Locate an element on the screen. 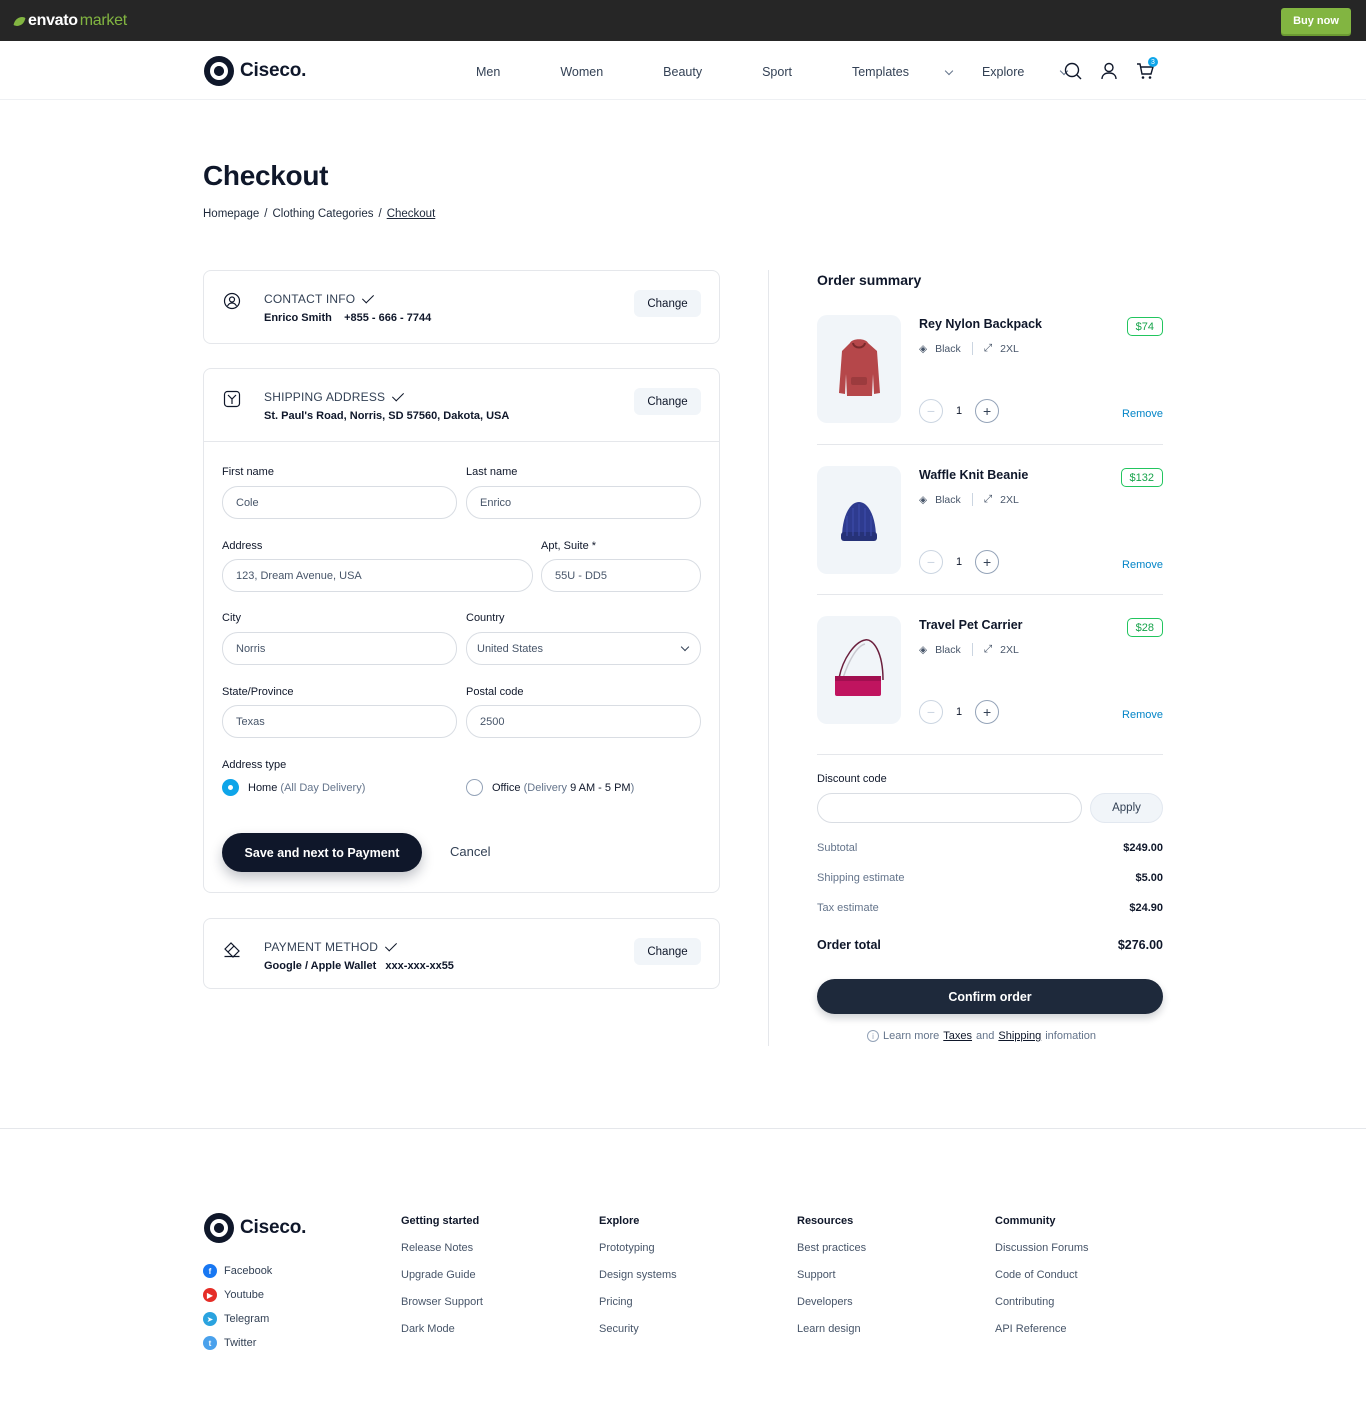 The height and width of the screenshot is (1421, 1366). footer-link: API Reference is located at coordinates (1042, 1330).